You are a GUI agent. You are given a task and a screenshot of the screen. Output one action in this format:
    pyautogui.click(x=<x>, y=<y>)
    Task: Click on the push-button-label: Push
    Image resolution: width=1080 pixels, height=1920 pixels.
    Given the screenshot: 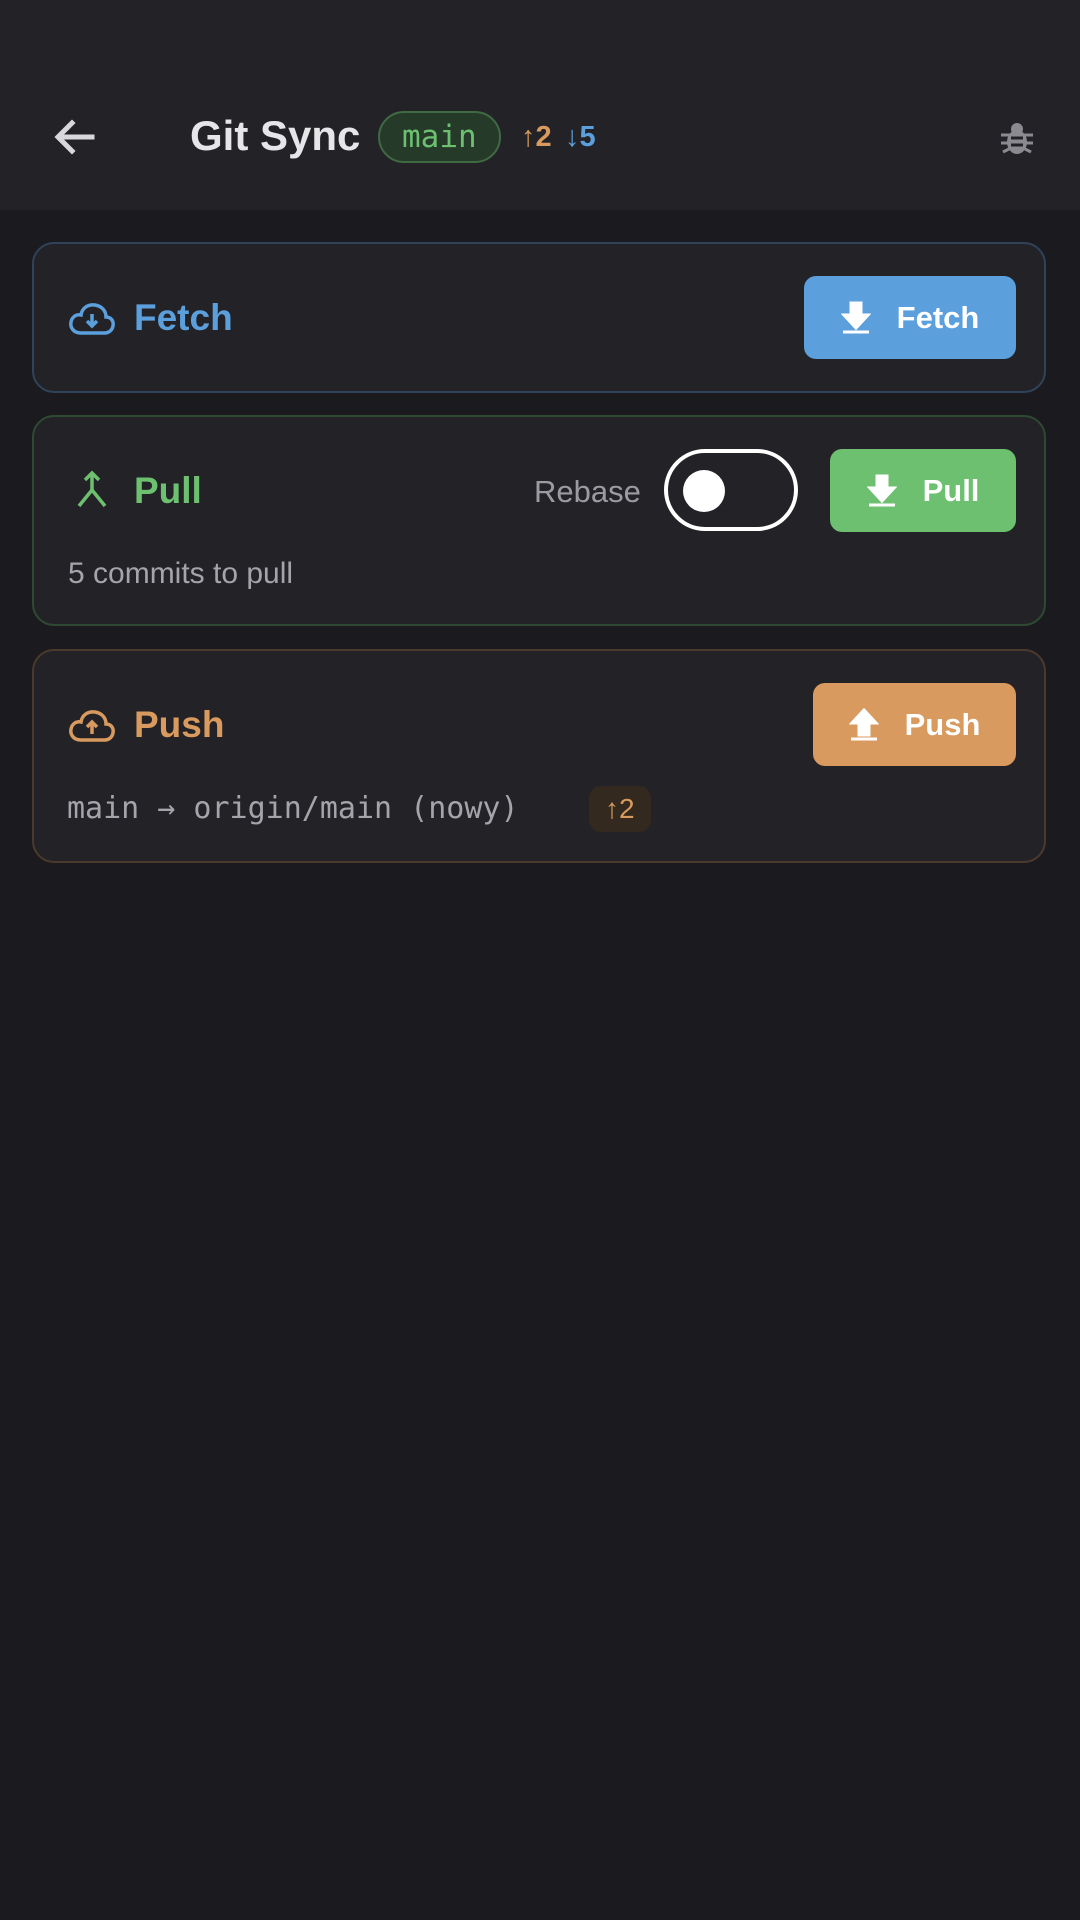 What is the action you would take?
    pyautogui.click(x=942, y=724)
    